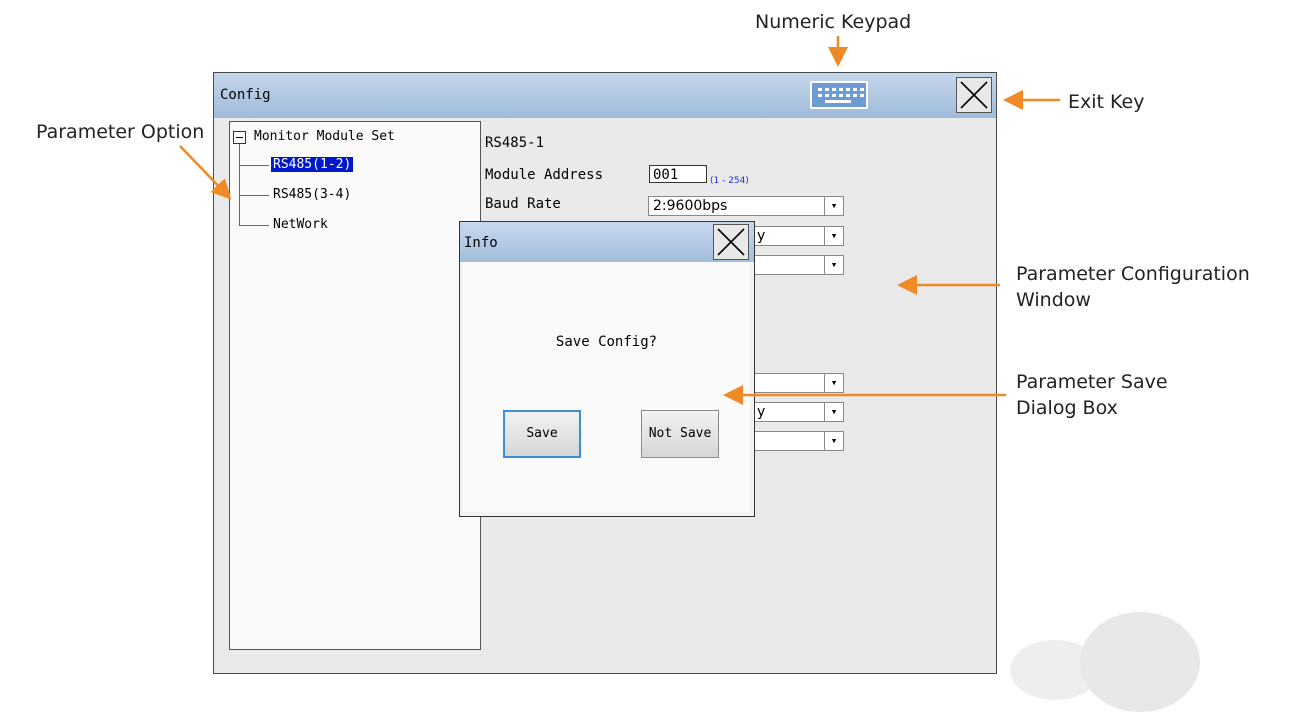 Image resolution: width=1310 pixels, height=712 pixels. What do you see at coordinates (607, 242) in the screenshot?
I see `dialog-titlebar: Info` at bounding box center [607, 242].